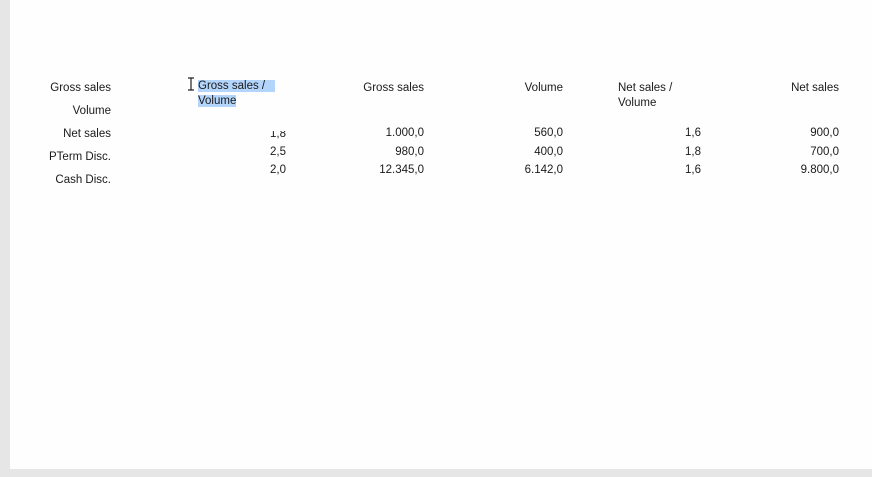 Image resolution: width=872 pixels, height=477 pixels. Describe the element at coordinates (91, 111) in the screenshot. I see `row-label-volume: Volume` at that location.